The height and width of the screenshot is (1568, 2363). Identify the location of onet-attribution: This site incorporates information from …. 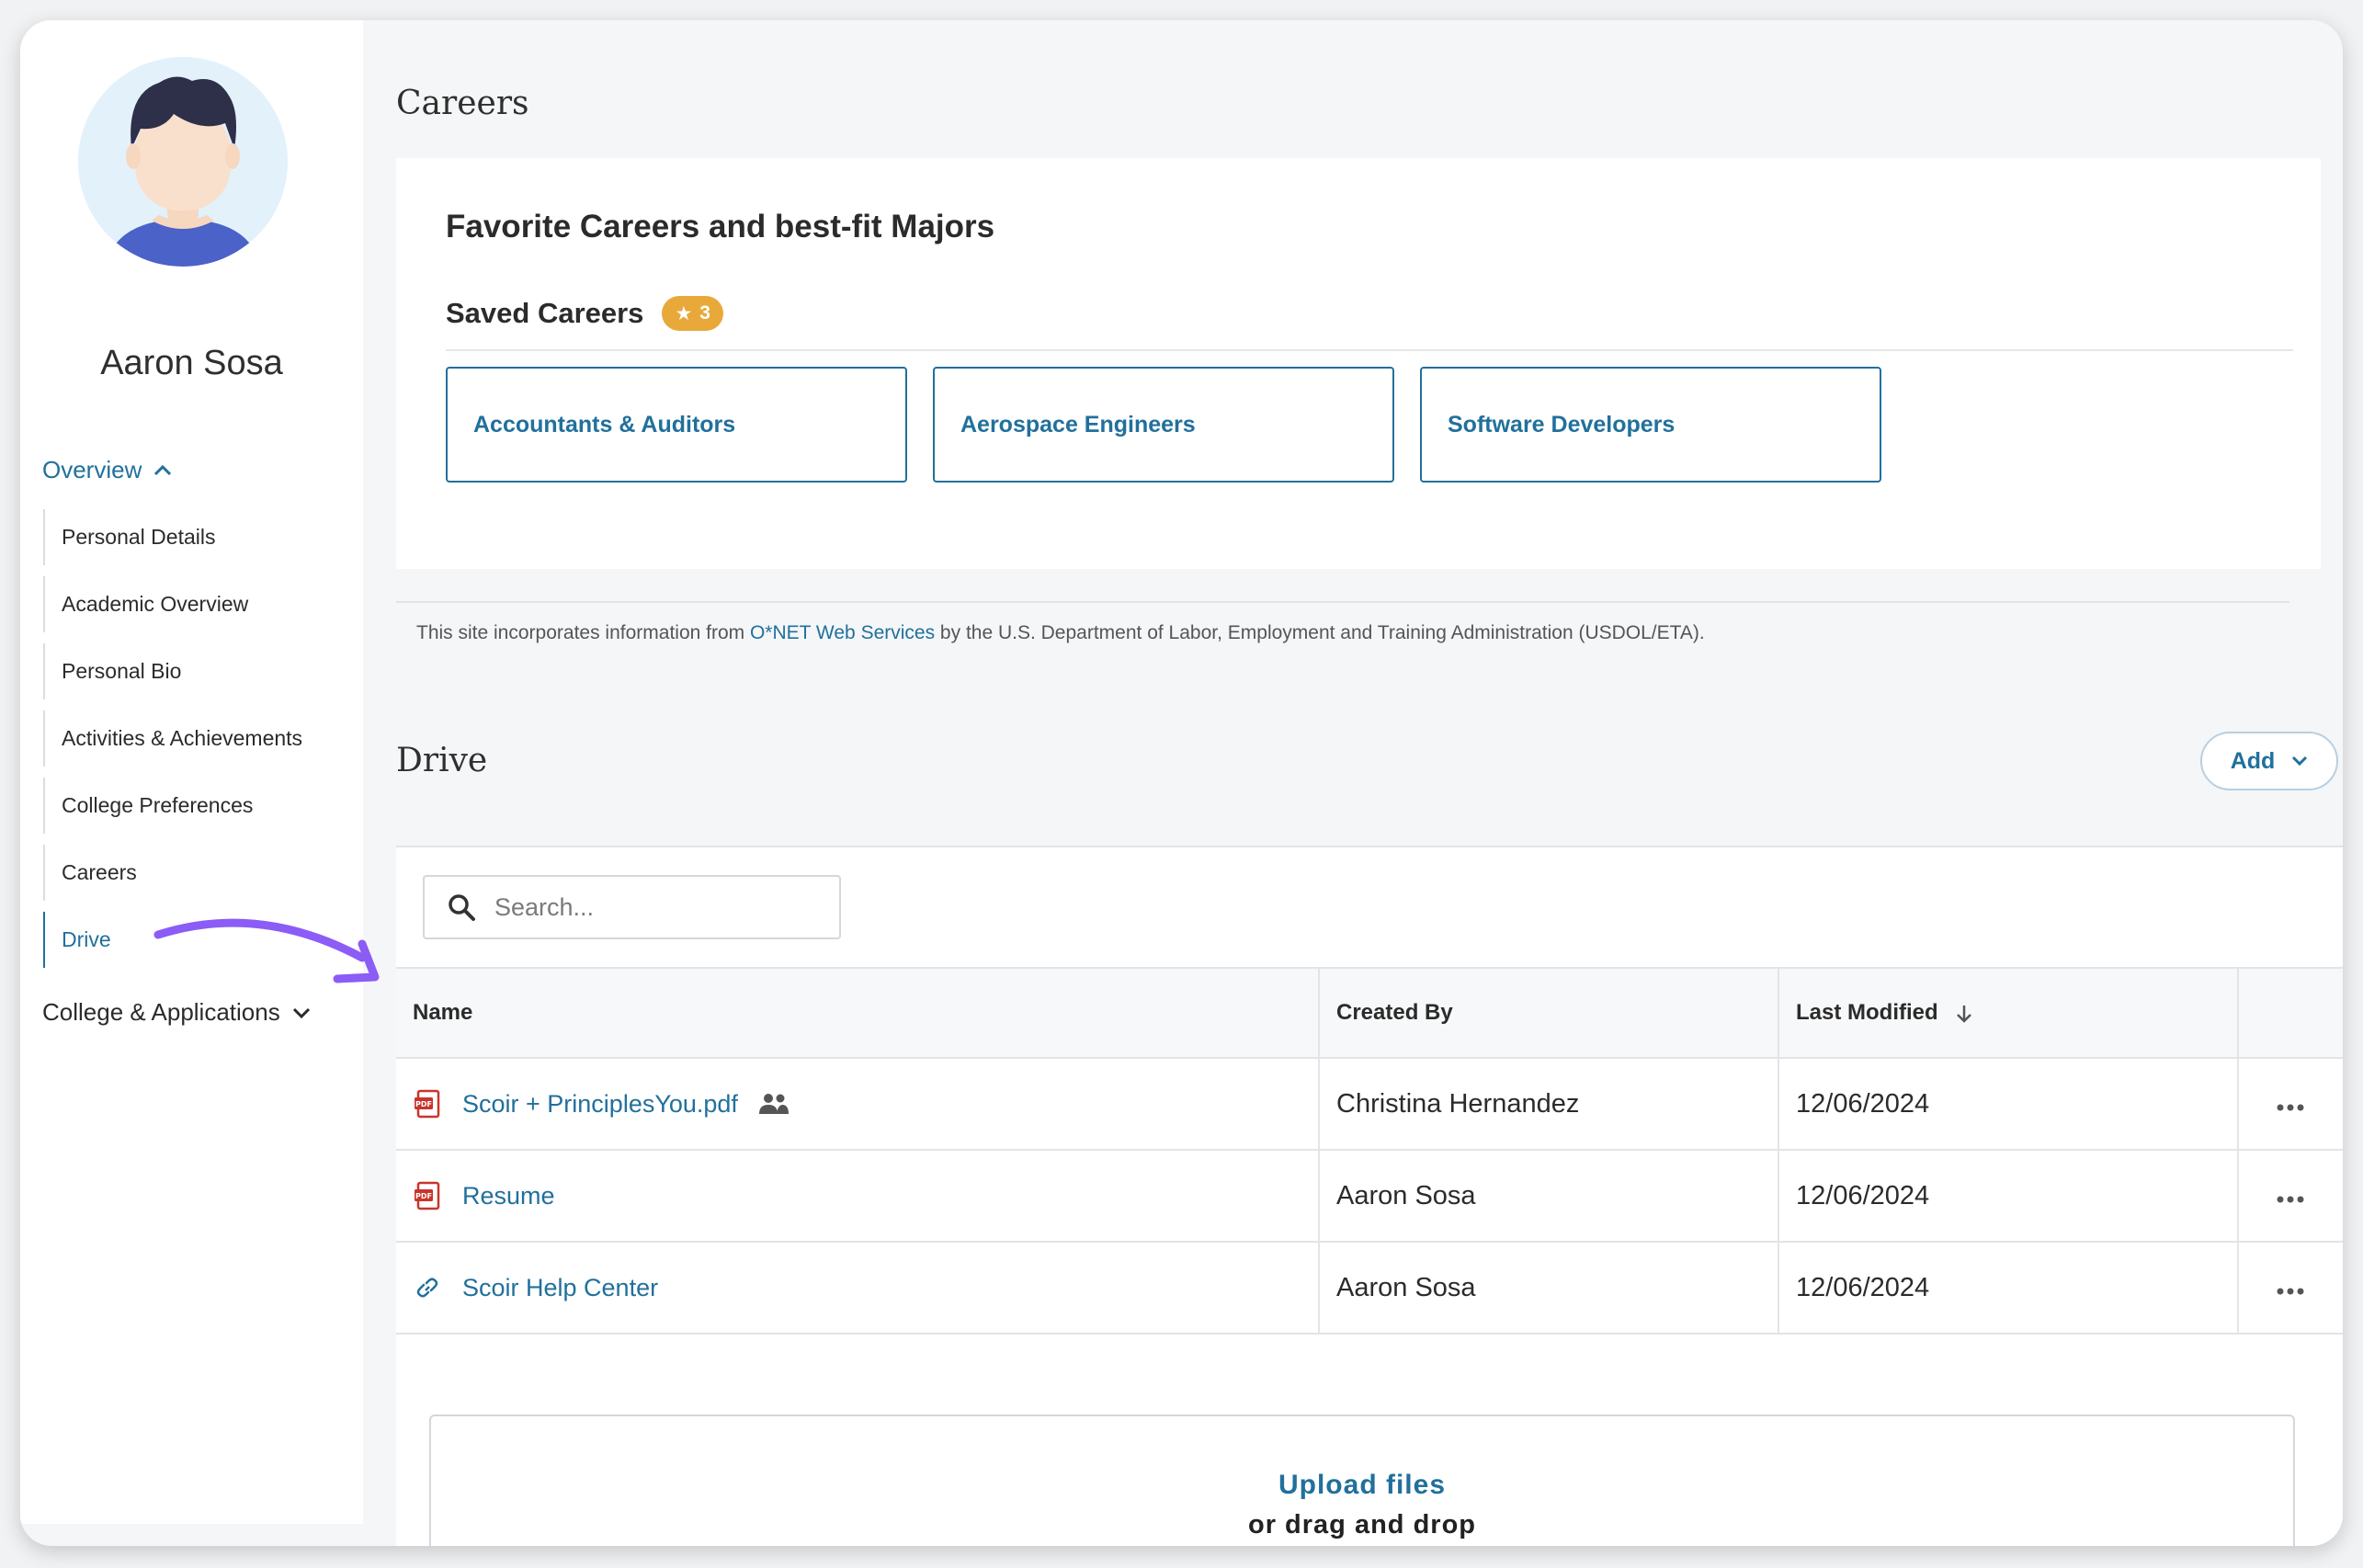
(1060, 633).